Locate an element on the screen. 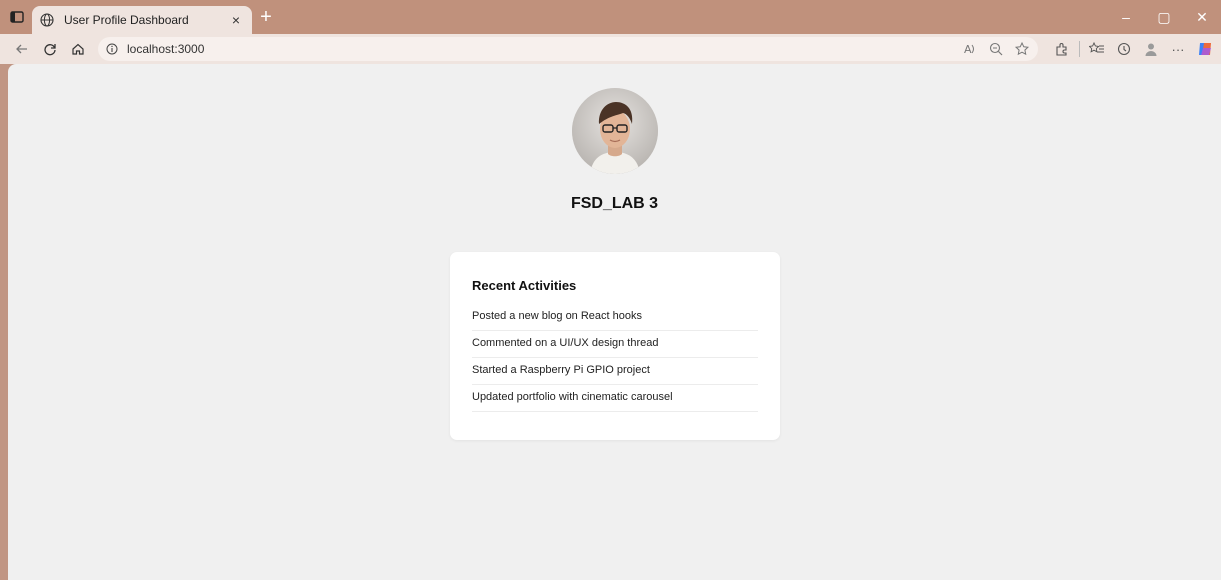 The width and height of the screenshot is (1221, 580). history-icon is located at coordinates (1124, 49).